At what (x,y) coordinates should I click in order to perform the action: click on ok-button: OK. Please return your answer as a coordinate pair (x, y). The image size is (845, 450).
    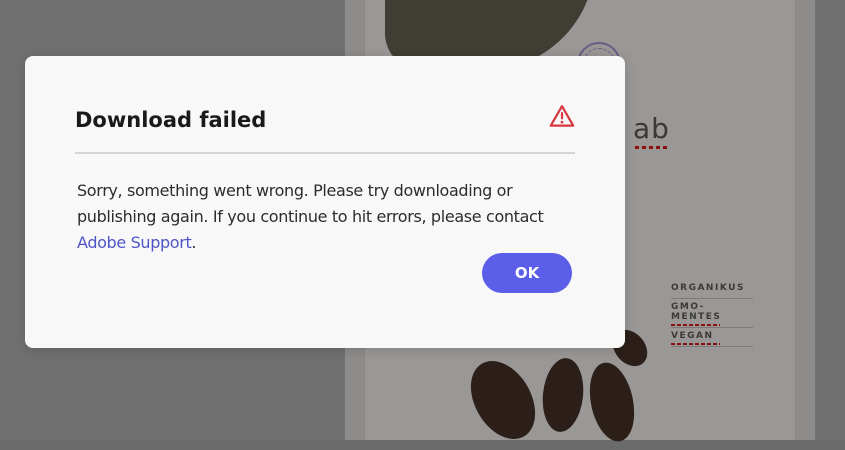
    Looking at the image, I should click on (527, 273).